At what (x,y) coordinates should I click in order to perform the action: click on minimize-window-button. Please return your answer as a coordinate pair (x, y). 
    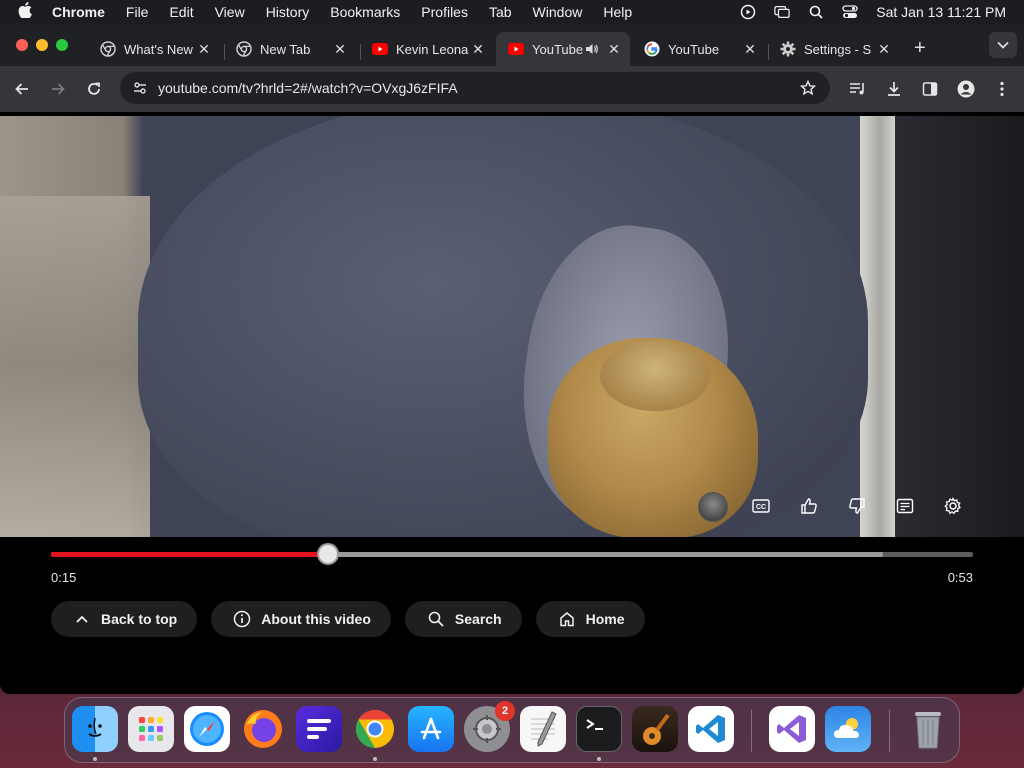
    Looking at the image, I should click on (42, 45).